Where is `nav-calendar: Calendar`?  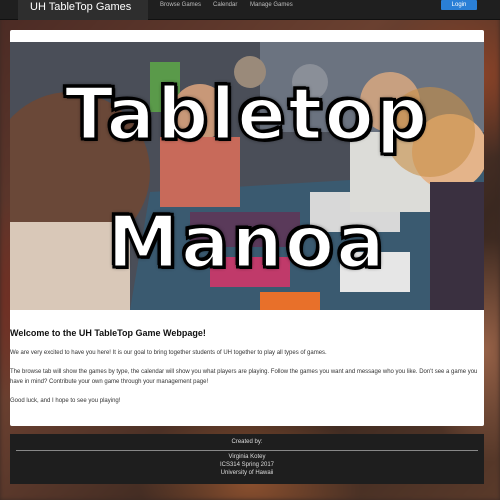 nav-calendar: Calendar is located at coordinates (225, 5).